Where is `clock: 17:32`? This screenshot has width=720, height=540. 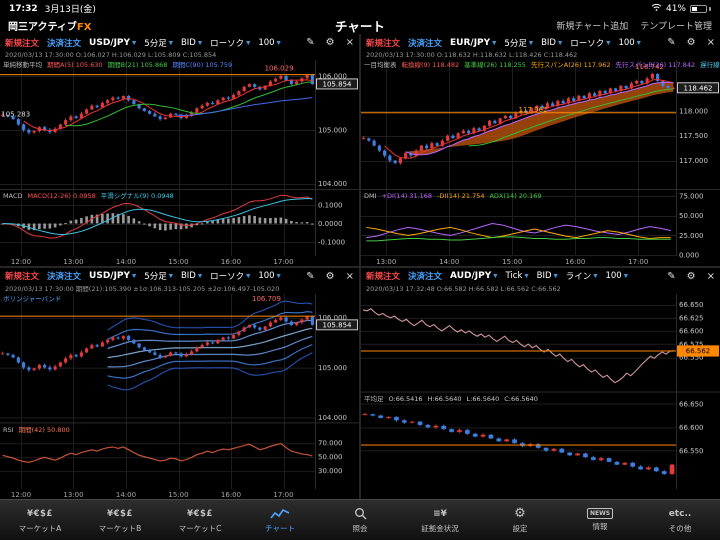 clock: 17:32 is located at coordinates (23, 8).